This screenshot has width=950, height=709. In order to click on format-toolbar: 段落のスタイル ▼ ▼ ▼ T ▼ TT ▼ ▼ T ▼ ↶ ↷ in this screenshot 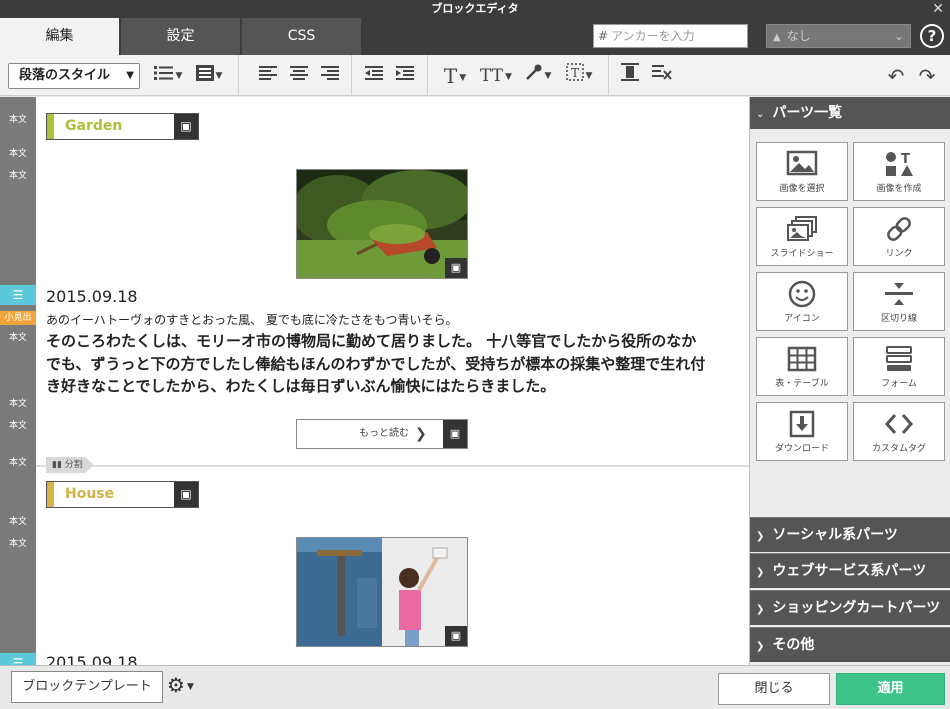, I will do `click(475, 75)`.